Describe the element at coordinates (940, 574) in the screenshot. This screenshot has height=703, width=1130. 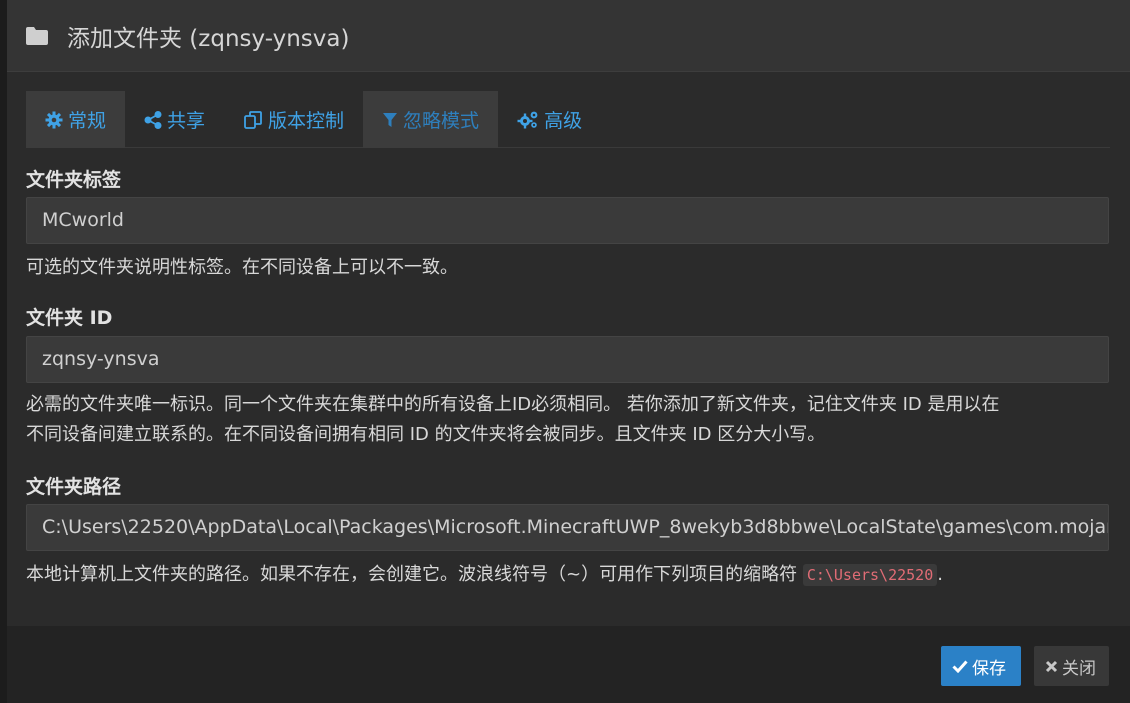
I see `folder-path-help-end: .` at that location.